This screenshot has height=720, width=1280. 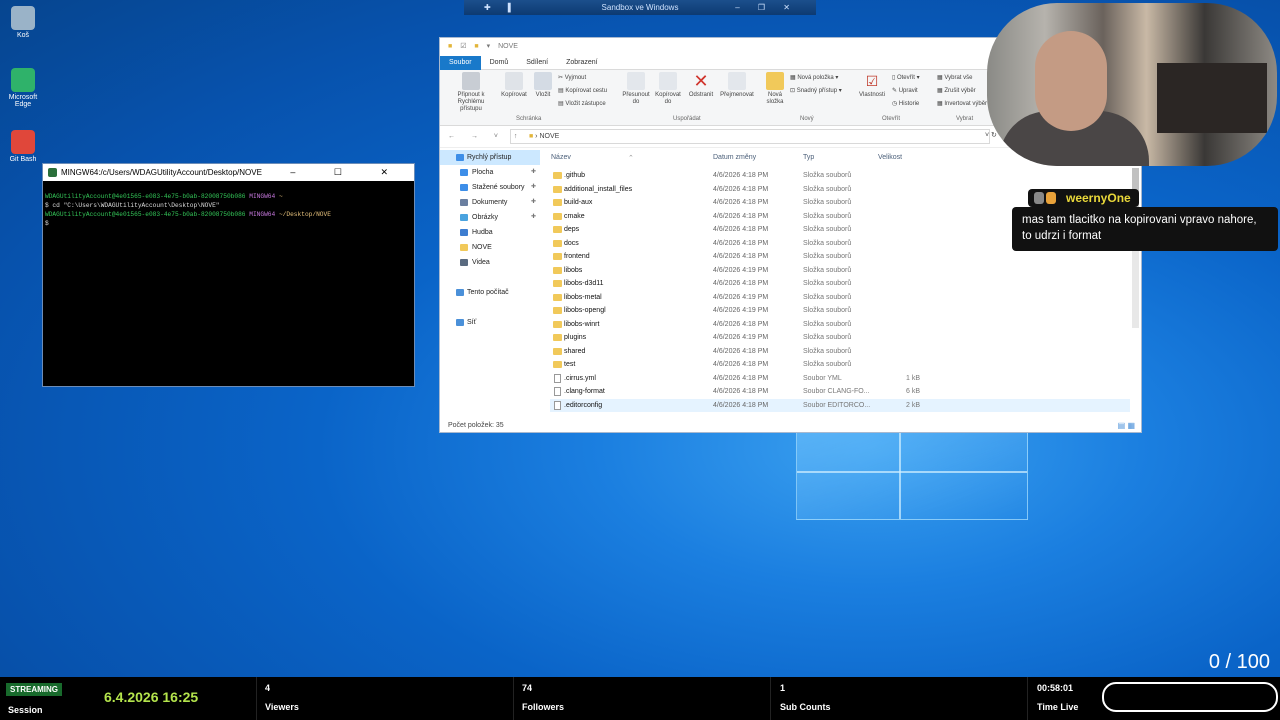 I want to click on nav-item: Obrázky ✚, so click(x=490, y=217).